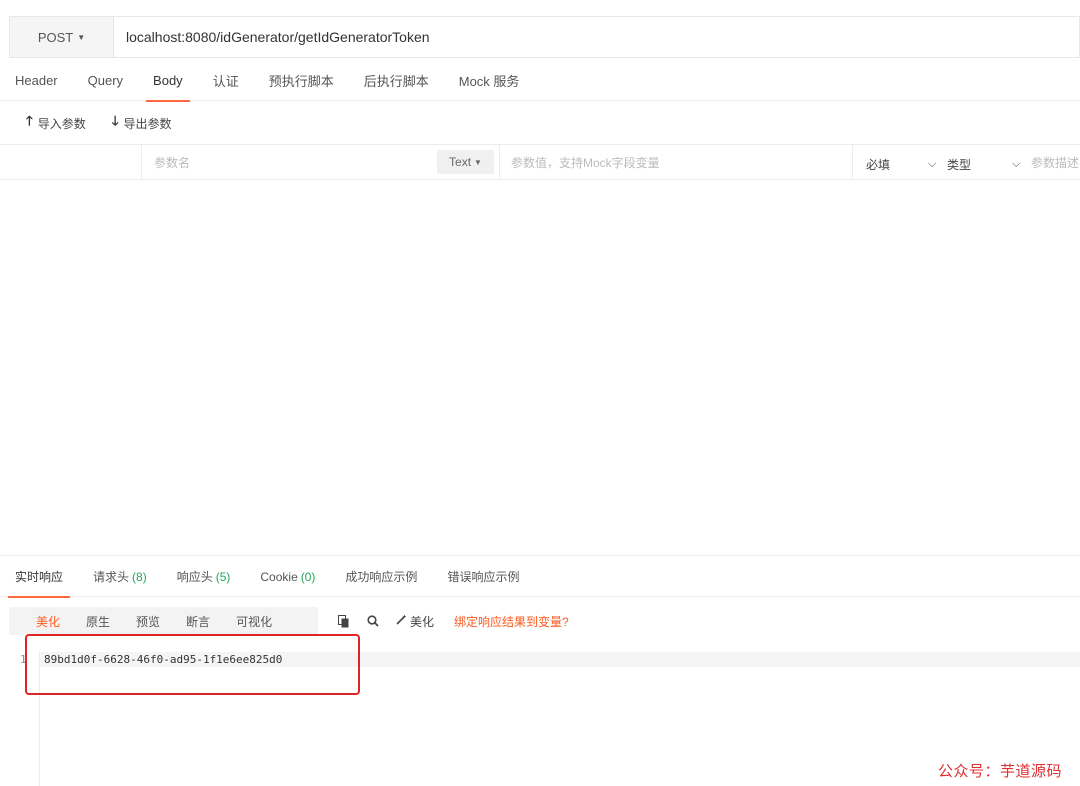  Describe the element at coordinates (396, 80) in the screenshot. I see `tab-post-script: 后执行脚本` at that location.